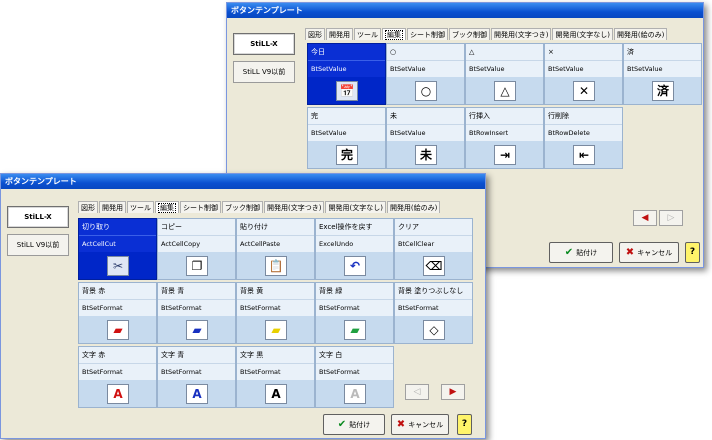 The width and height of the screenshot is (712, 440). I want to click on template-button-tile: 背景 赤 BtSetFormat ▰, so click(117, 313).